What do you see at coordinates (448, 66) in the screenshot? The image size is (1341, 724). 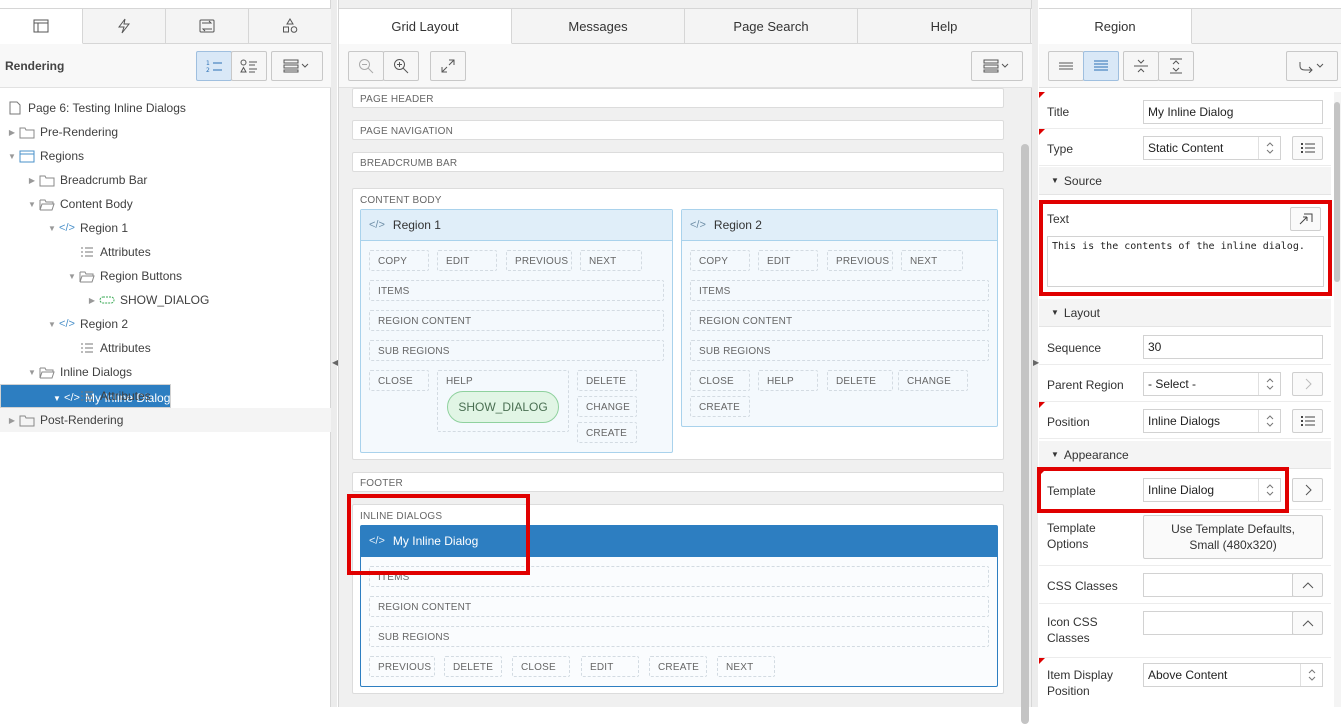 I see `expand-button` at bounding box center [448, 66].